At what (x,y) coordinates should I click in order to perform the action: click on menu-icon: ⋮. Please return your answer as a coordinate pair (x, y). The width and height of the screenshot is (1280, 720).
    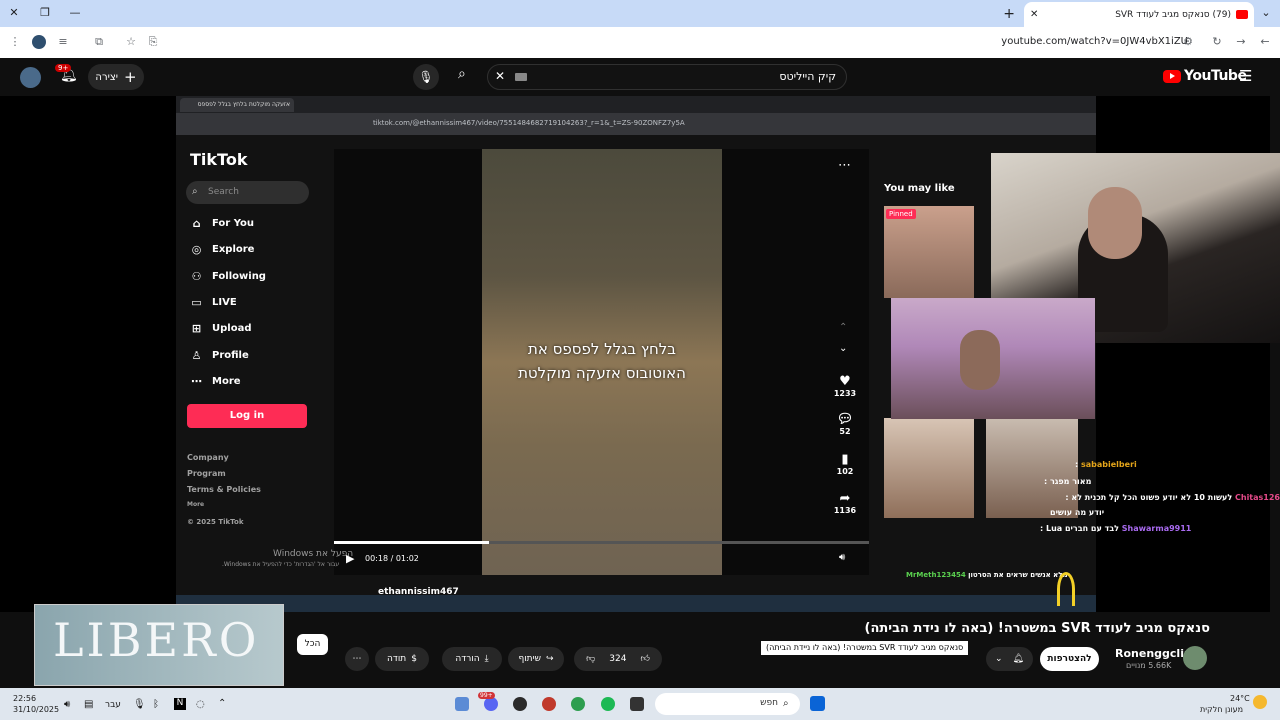
    Looking at the image, I should click on (15, 42).